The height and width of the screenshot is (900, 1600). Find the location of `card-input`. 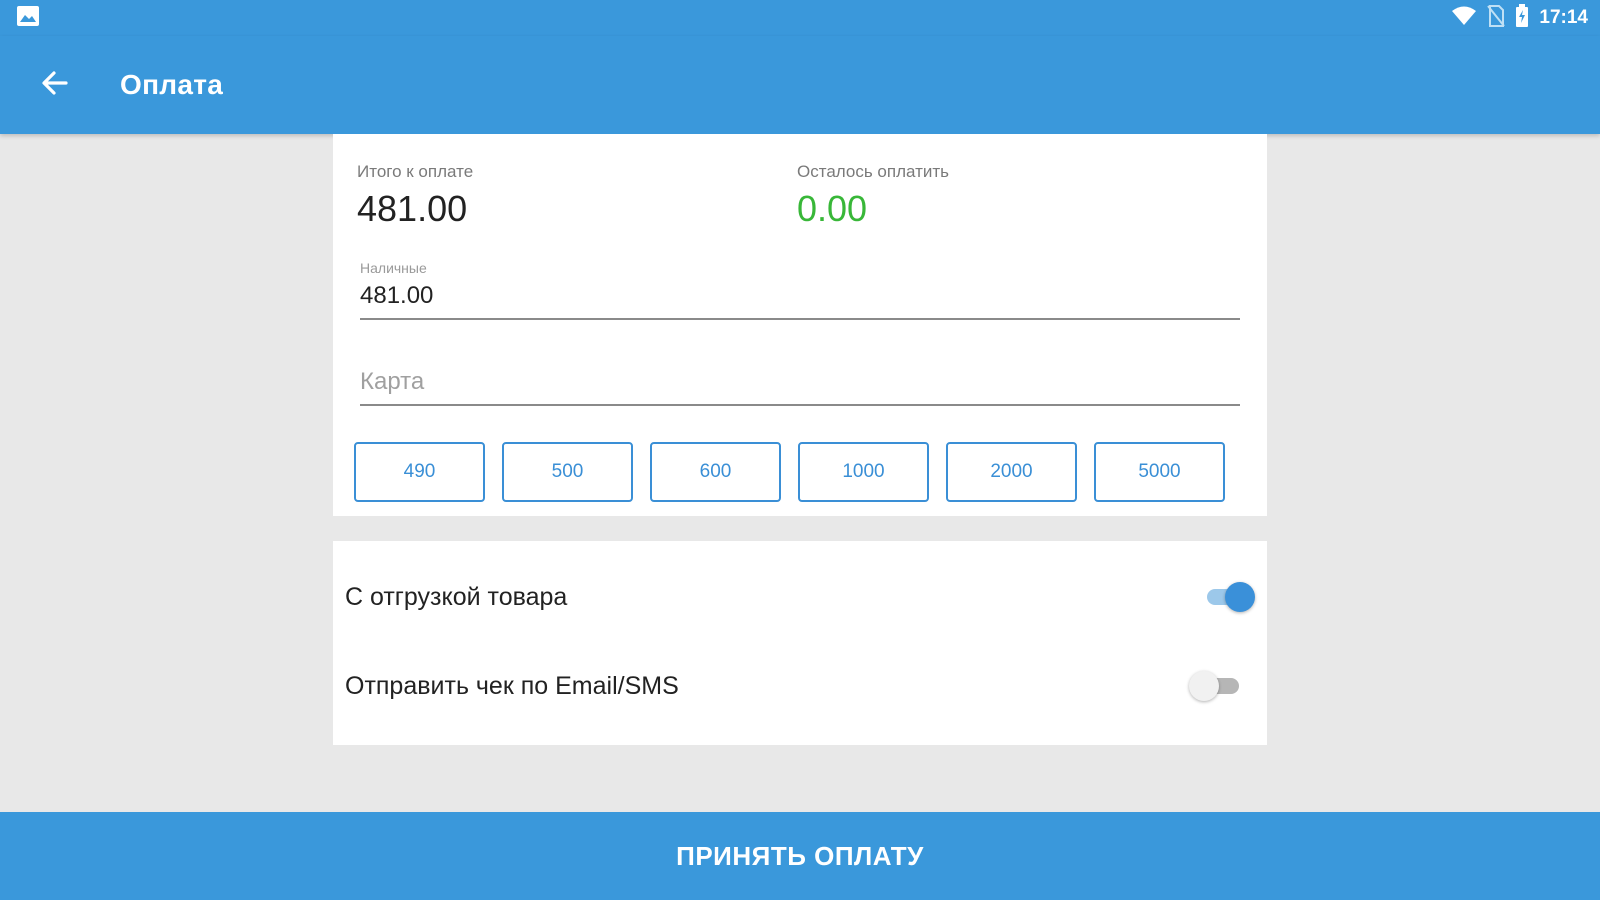

card-input is located at coordinates (800, 384).